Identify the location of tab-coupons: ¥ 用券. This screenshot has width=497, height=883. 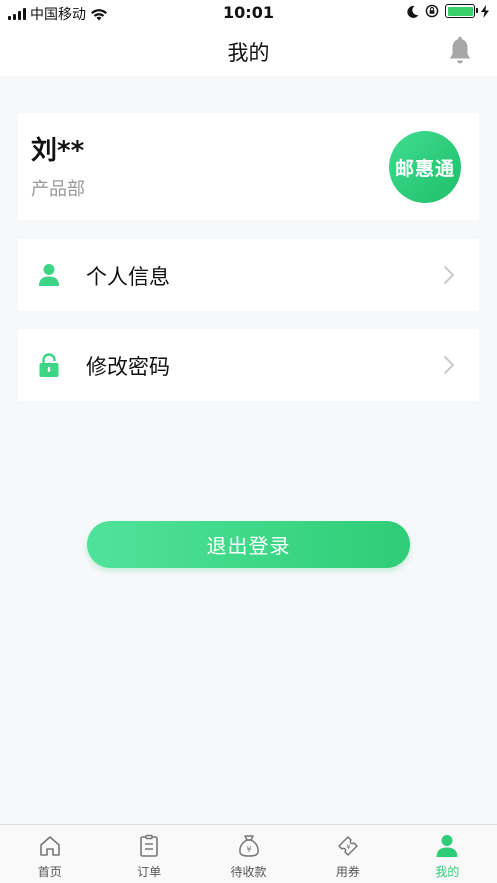
(347, 854).